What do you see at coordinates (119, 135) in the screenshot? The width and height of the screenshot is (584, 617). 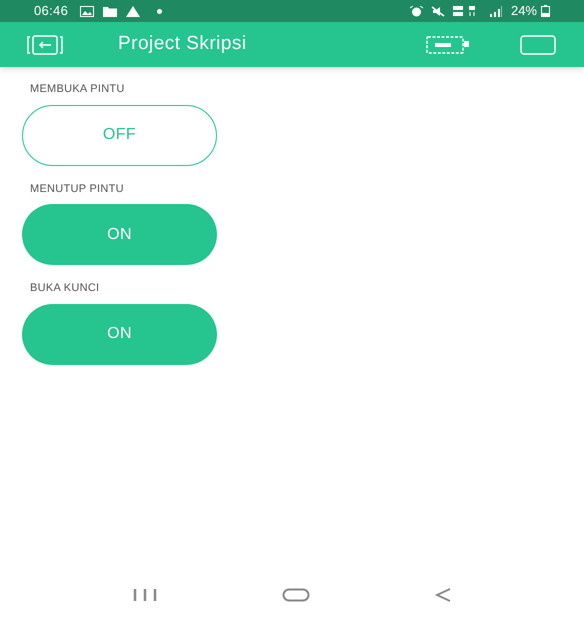 I see `toggle-button: OFF` at bounding box center [119, 135].